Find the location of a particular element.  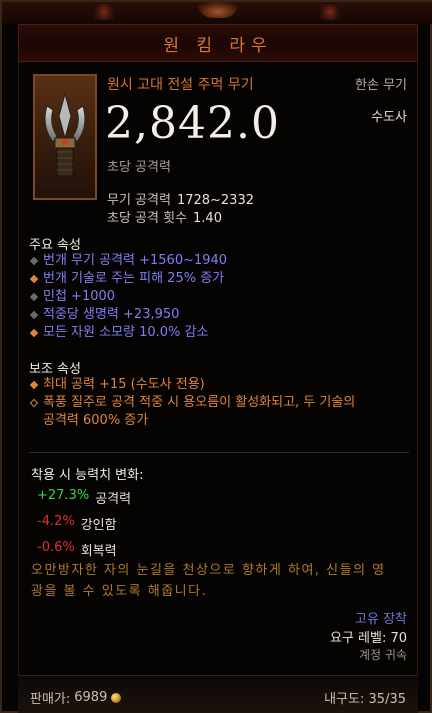

primary-attribute: 민첩 +1000 is located at coordinates (128, 297).